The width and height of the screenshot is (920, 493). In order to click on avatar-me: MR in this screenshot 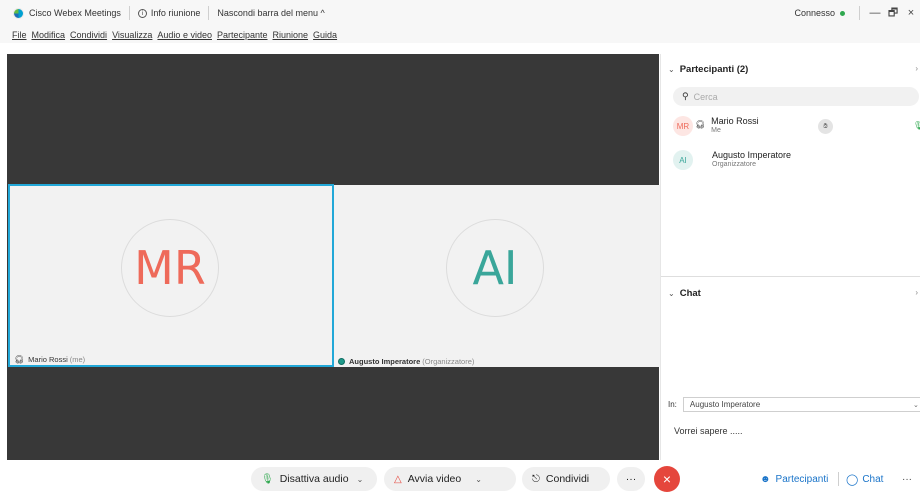, I will do `click(170, 268)`.